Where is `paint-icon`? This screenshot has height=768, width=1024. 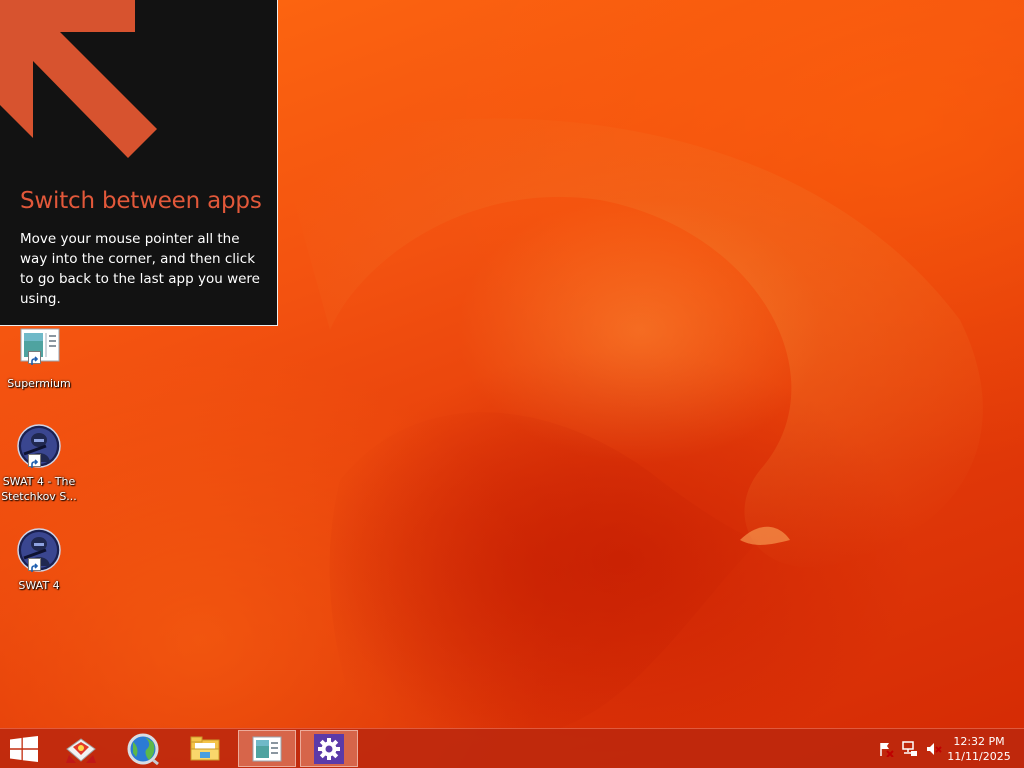
paint-icon is located at coordinates (81, 750).